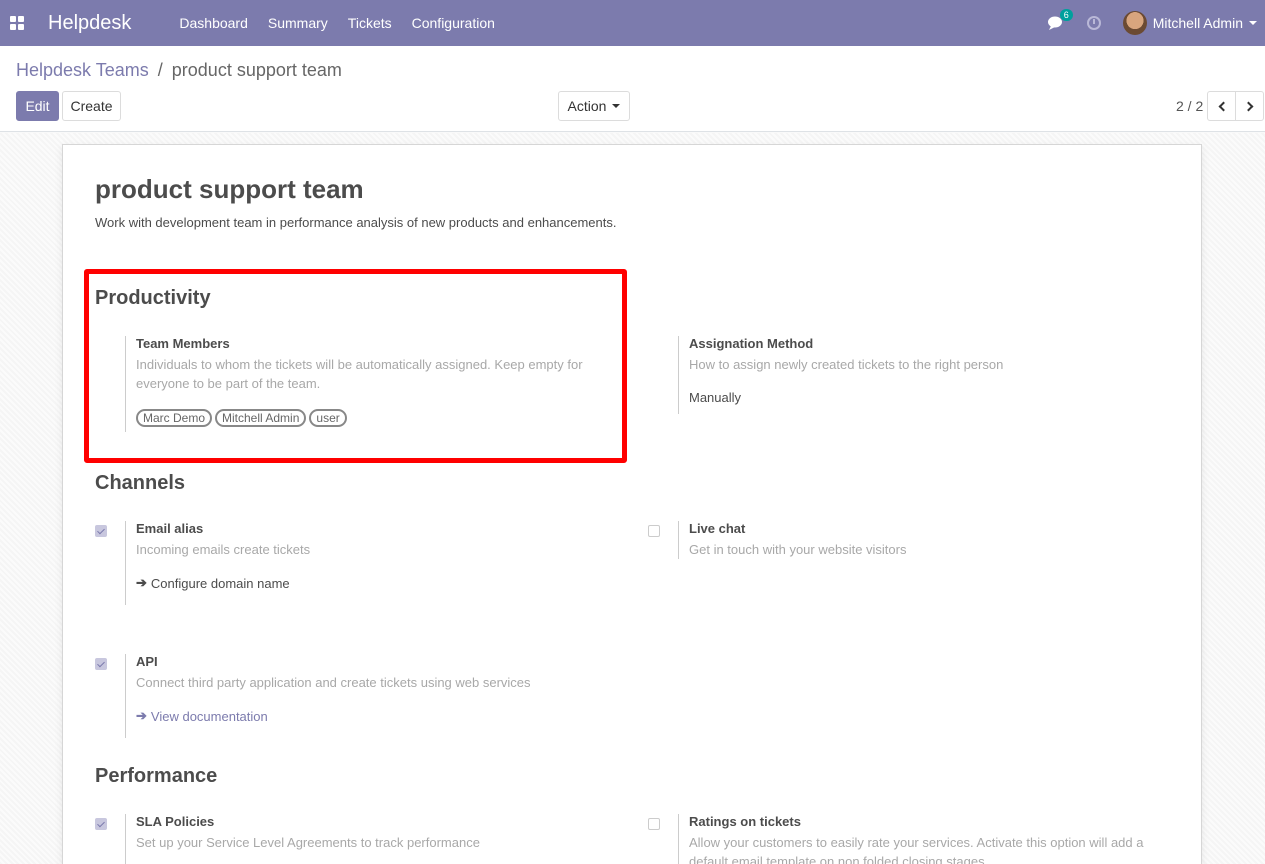 This screenshot has width=1265, height=864. What do you see at coordinates (209, 716) in the screenshot?
I see `view-documentation-label: View documentation` at bounding box center [209, 716].